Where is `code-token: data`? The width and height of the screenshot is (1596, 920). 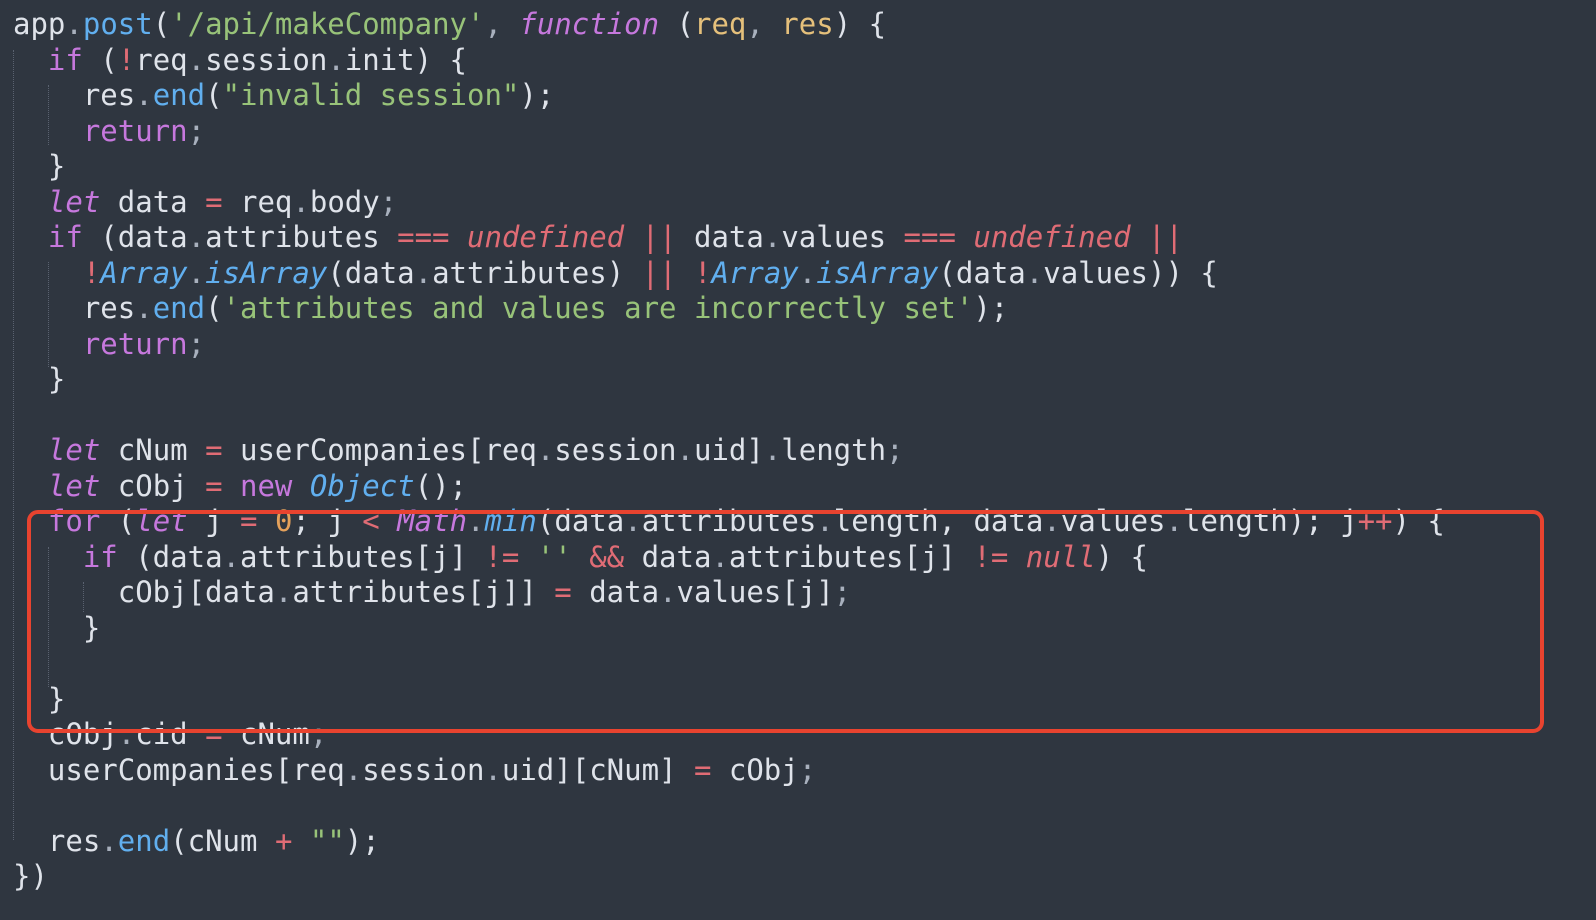 code-token: data is located at coordinates (153, 201).